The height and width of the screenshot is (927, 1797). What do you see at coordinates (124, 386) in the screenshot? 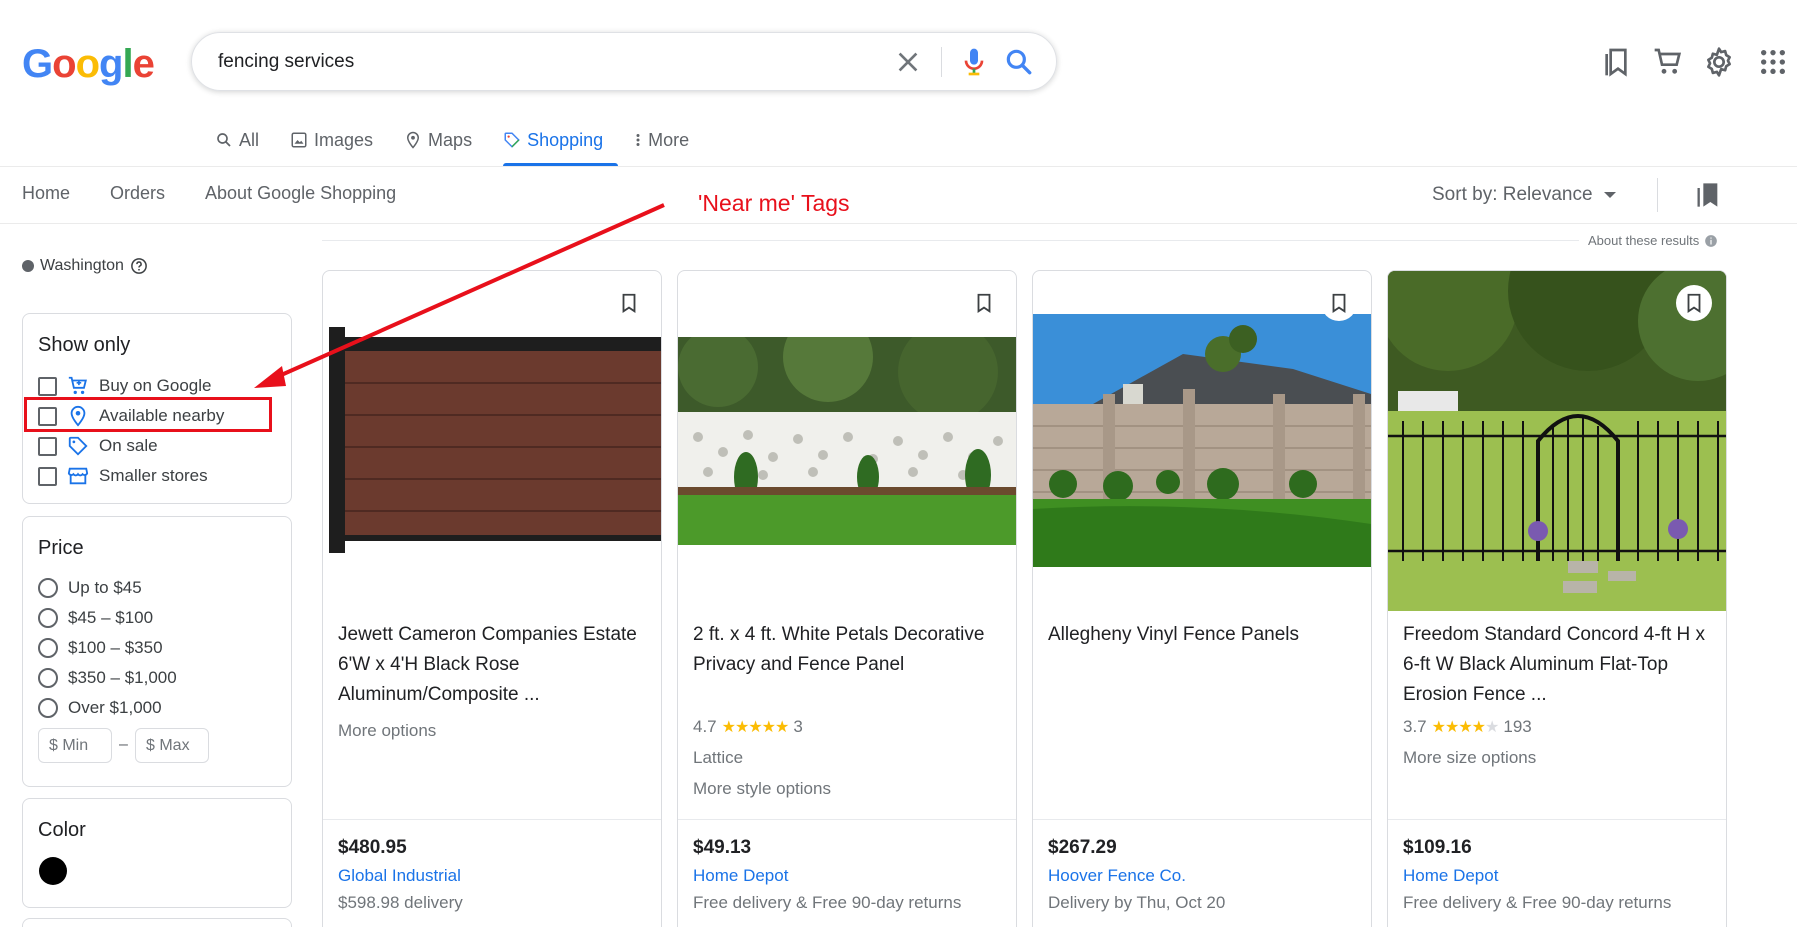
I see `filter-buy-on-google: Buy on Google` at bounding box center [124, 386].